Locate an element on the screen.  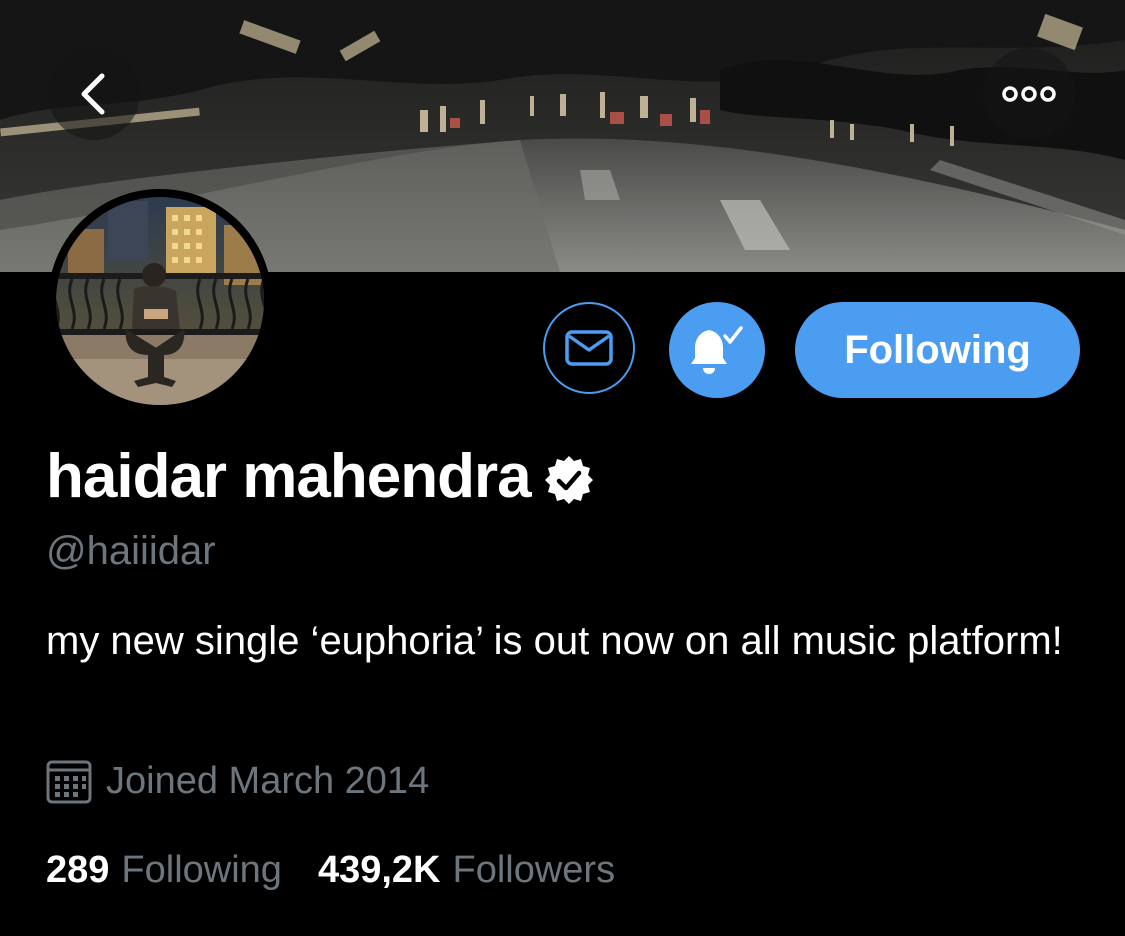
more-dots-icon is located at coordinates (1029, 94).